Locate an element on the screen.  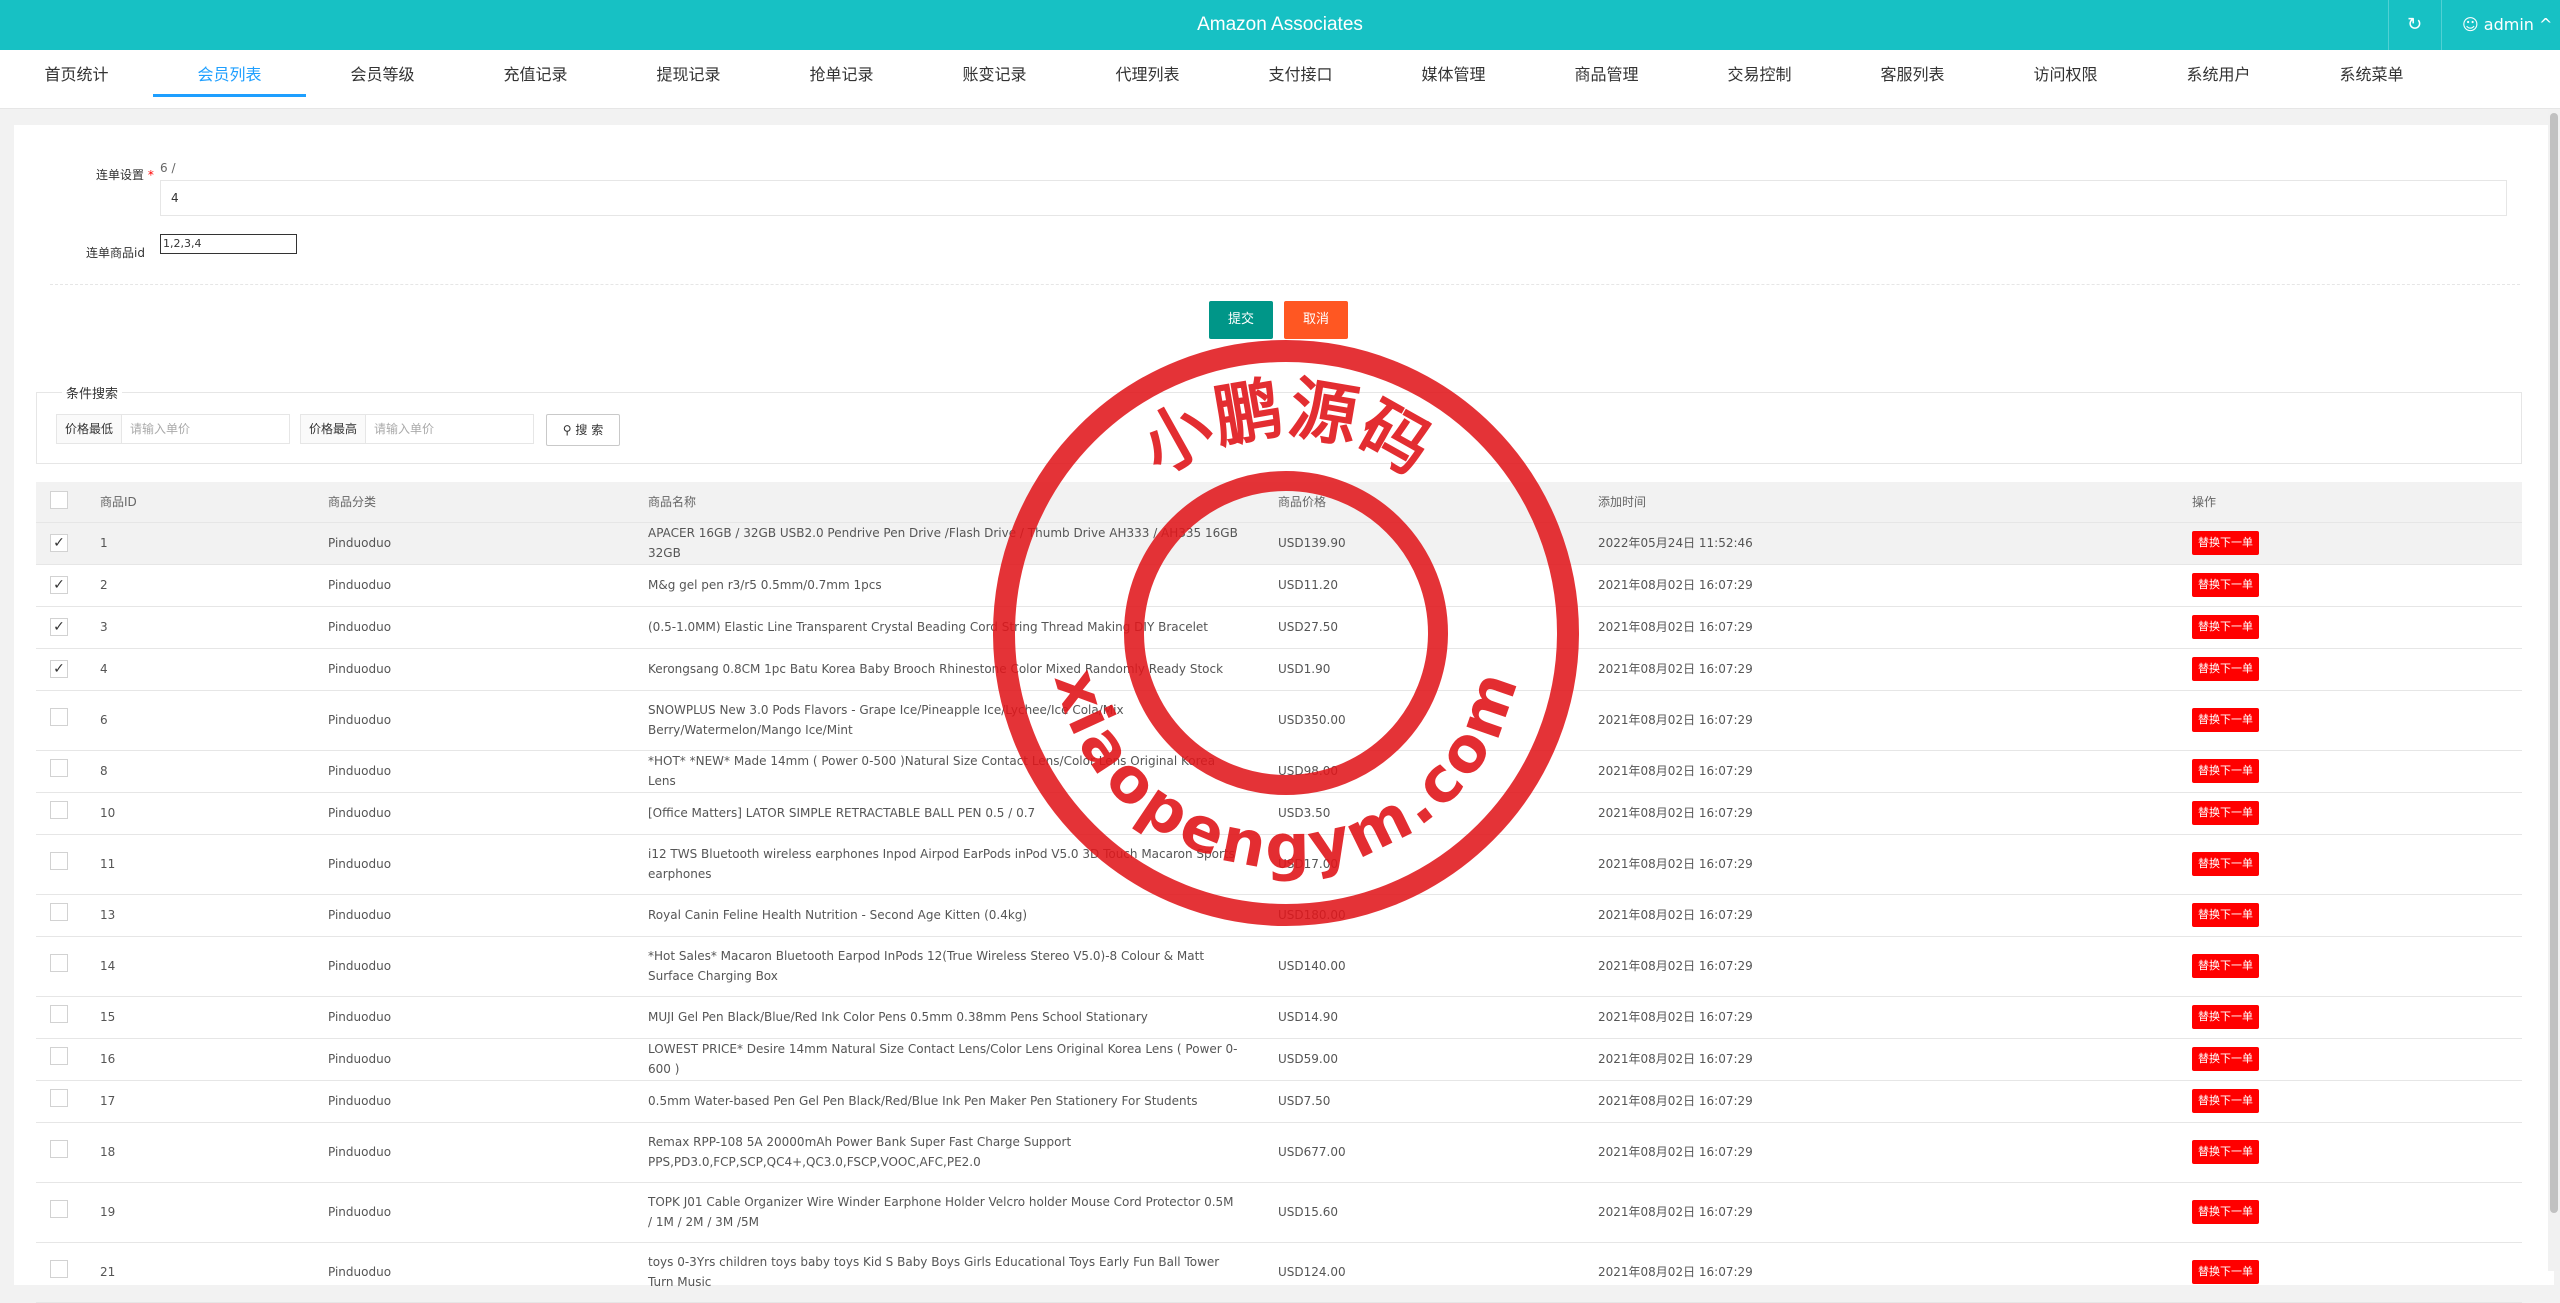
nav-item: 会员等级 is located at coordinates (382, 73).